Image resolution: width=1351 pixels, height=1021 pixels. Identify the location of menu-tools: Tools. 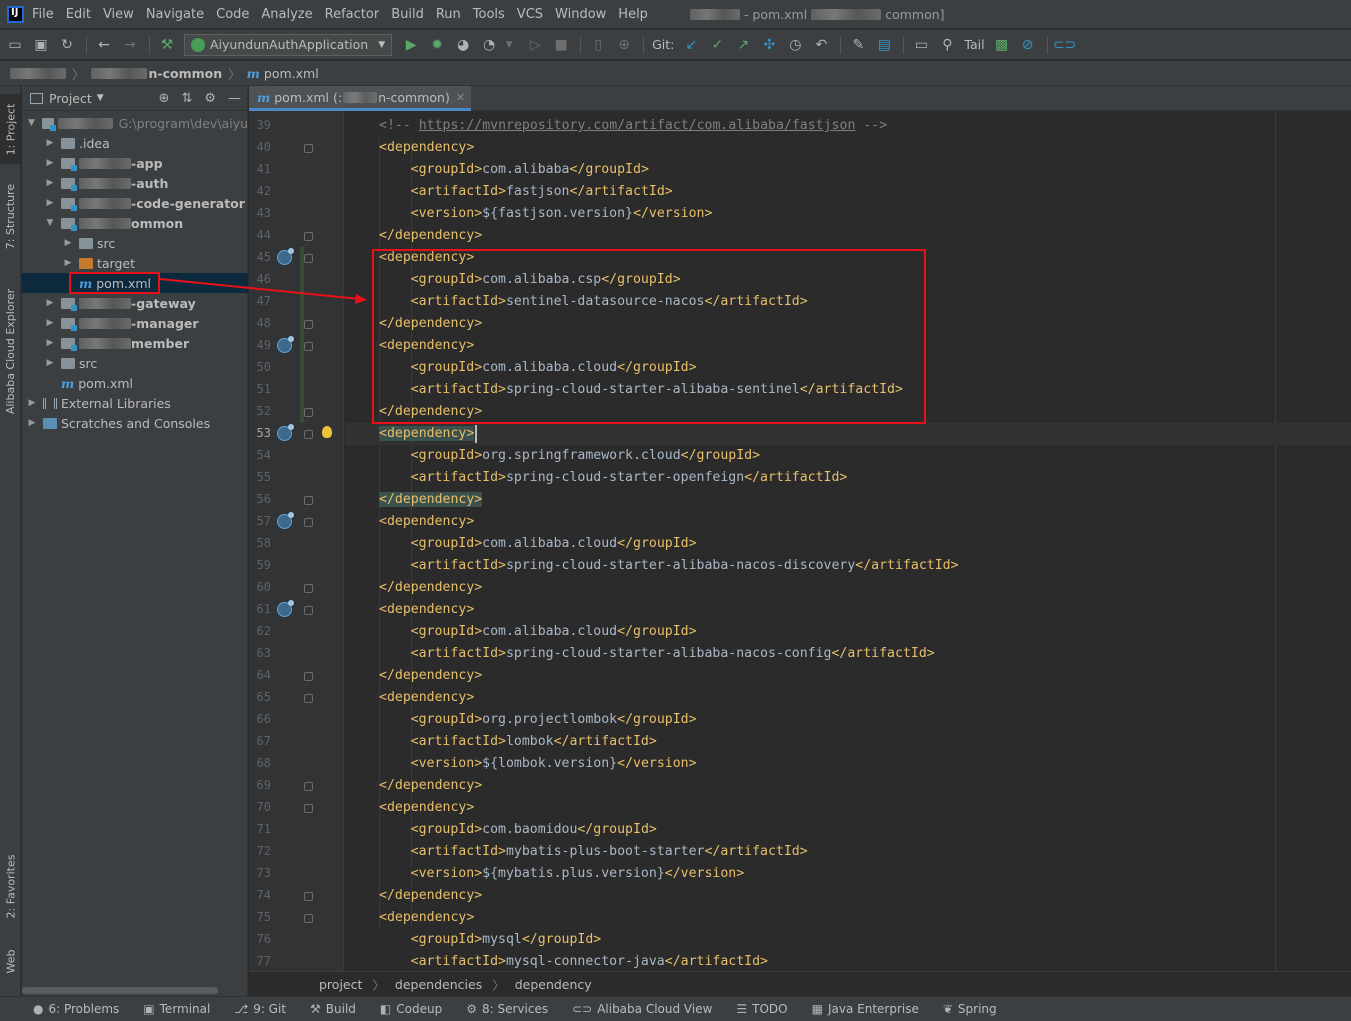
(489, 14).